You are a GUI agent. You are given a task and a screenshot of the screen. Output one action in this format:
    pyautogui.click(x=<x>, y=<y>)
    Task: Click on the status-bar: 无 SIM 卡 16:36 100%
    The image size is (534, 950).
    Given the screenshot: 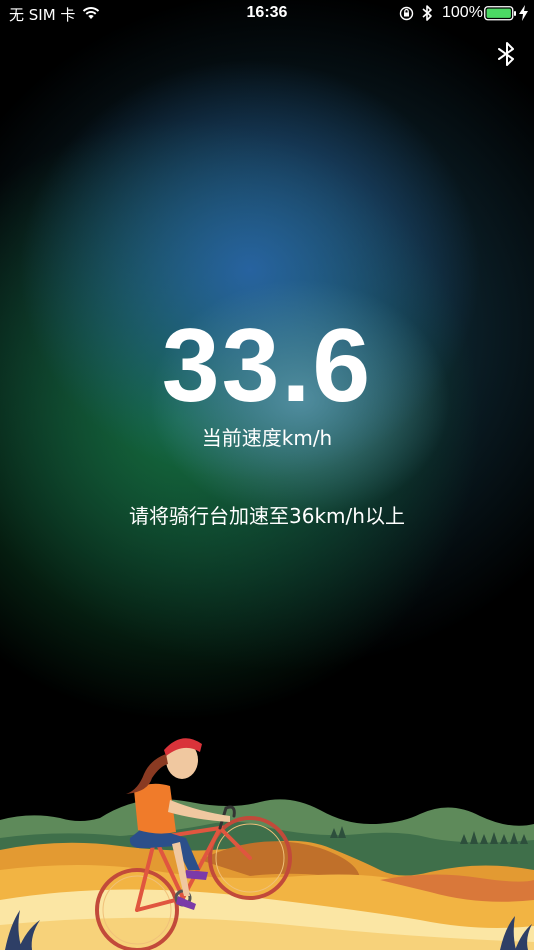 What is the action you would take?
    pyautogui.click(x=267, y=14)
    